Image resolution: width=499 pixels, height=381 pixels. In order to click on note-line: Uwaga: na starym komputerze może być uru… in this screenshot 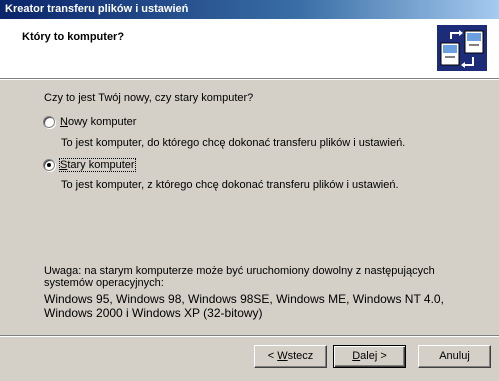, I will do `click(239, 271)`.